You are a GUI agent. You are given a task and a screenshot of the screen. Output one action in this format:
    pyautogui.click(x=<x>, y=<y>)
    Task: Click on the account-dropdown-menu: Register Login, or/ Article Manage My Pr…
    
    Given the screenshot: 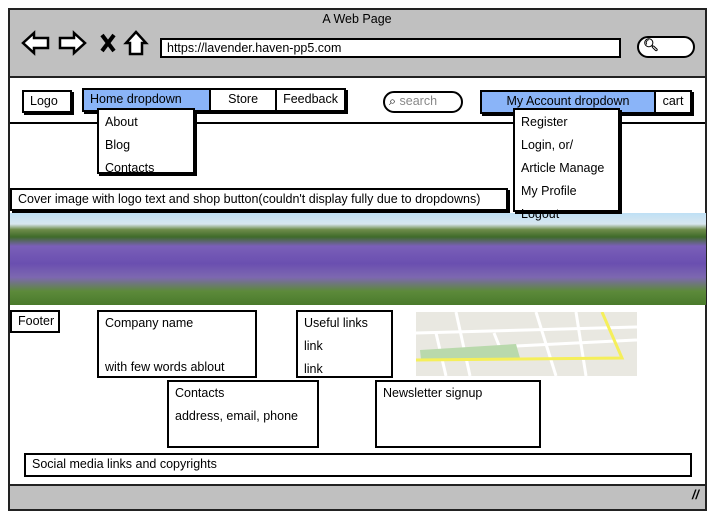 What is the action you would take?
    pyautogui.click(x=566, y=164)
    